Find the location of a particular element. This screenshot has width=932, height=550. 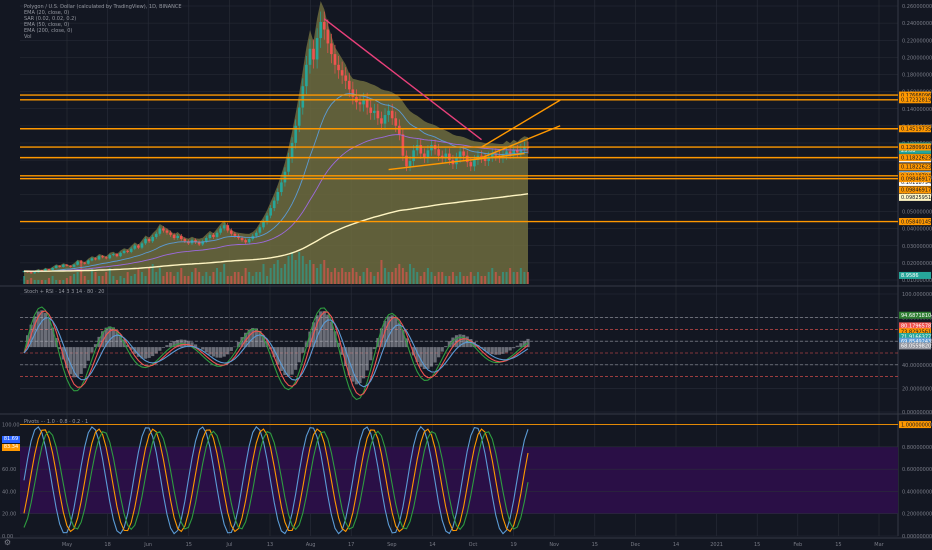

ind1-axis-label: 20.00000000 is located at coordinates (917, 389).